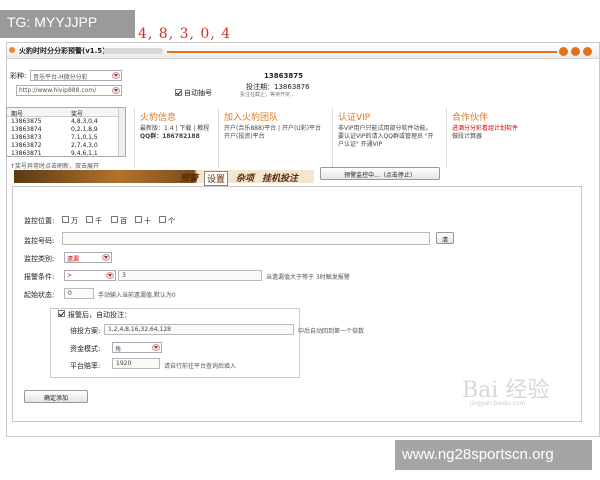 This screenshot has width=600, height=480. I want to click on tg-badge: TG: MYYJJPP, so click(67, 24).